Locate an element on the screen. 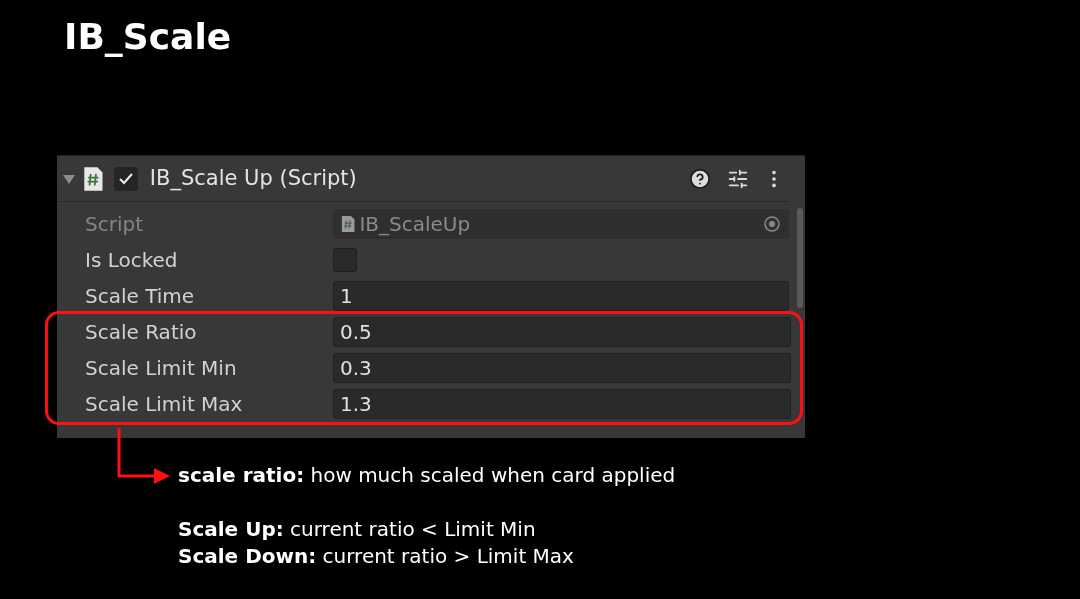  property-label: Script is located at coordinates (114, 224).